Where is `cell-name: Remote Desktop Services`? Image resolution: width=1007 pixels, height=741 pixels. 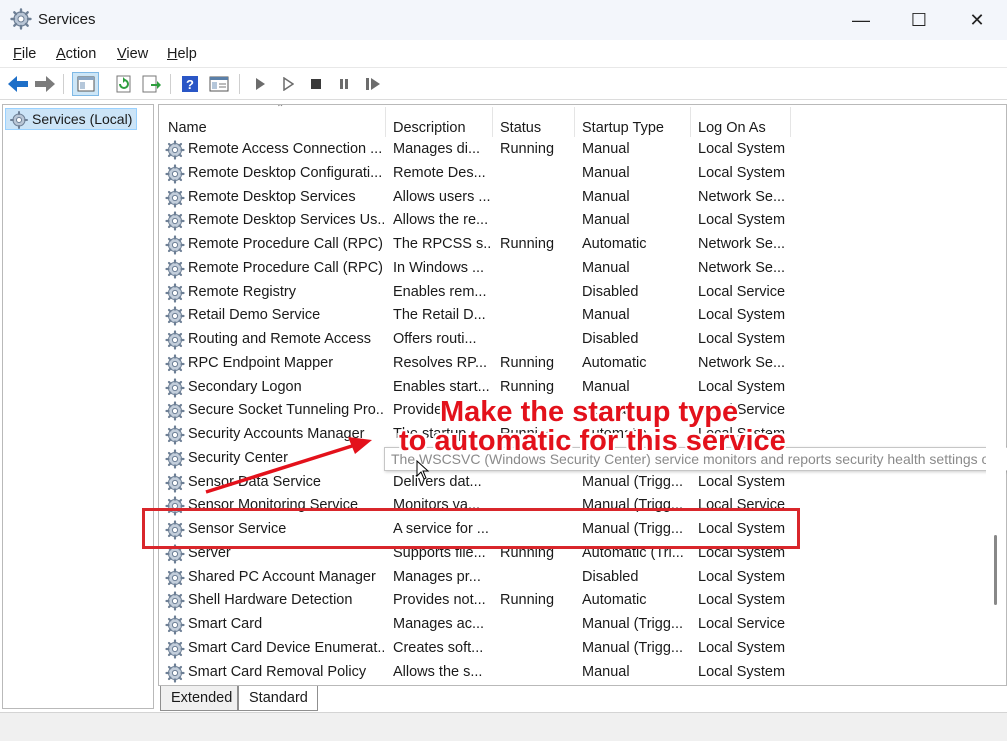 cell-name: Remote Desktop Services is located at coordinates (272, 196).